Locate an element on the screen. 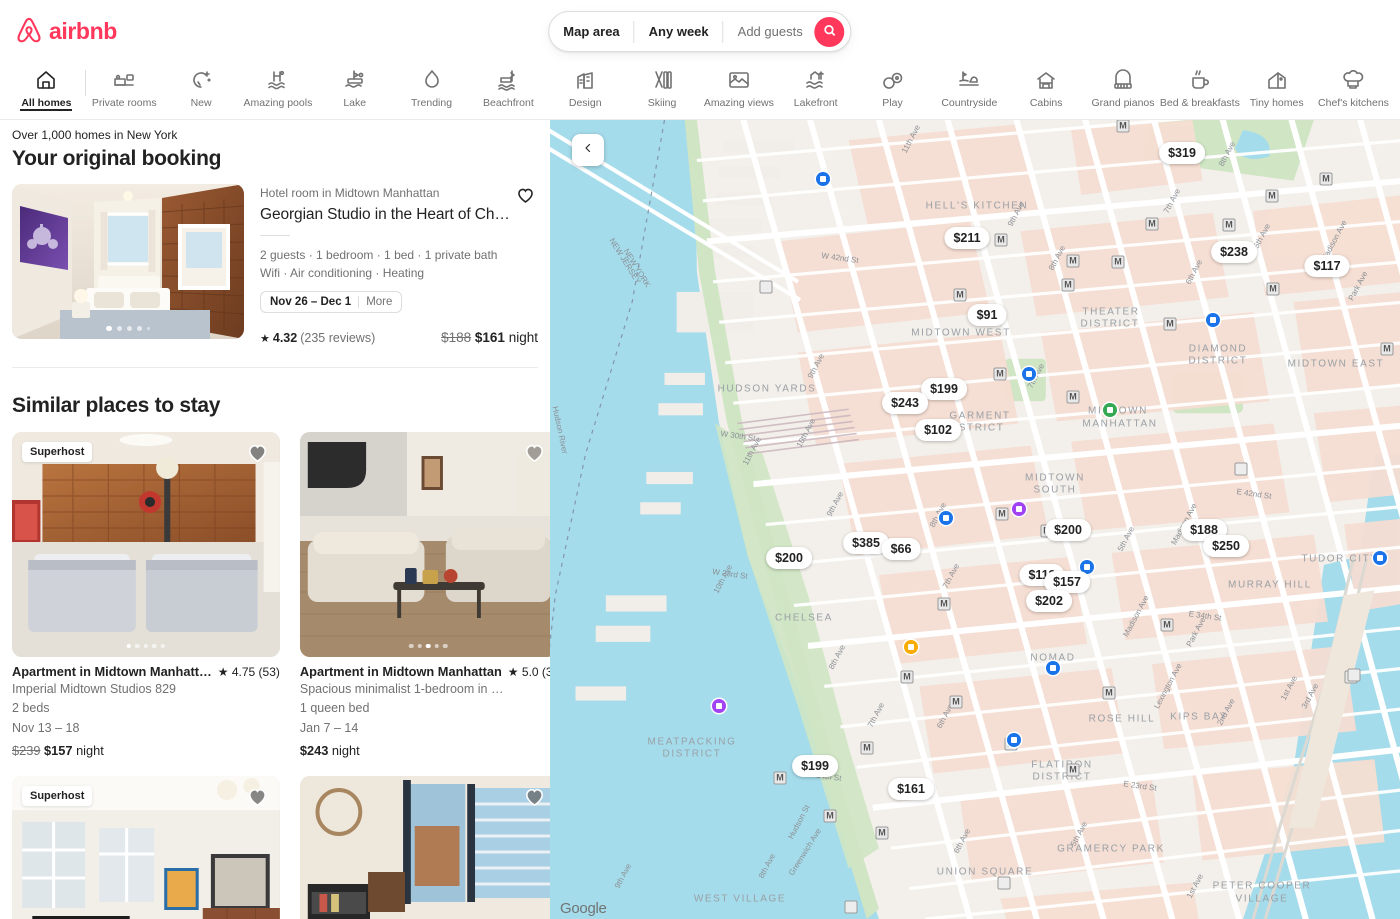 Image resolution: width=1400 pixels, height=919 pixels. map-price-pin: $66 is located at coordinates (901, 549).